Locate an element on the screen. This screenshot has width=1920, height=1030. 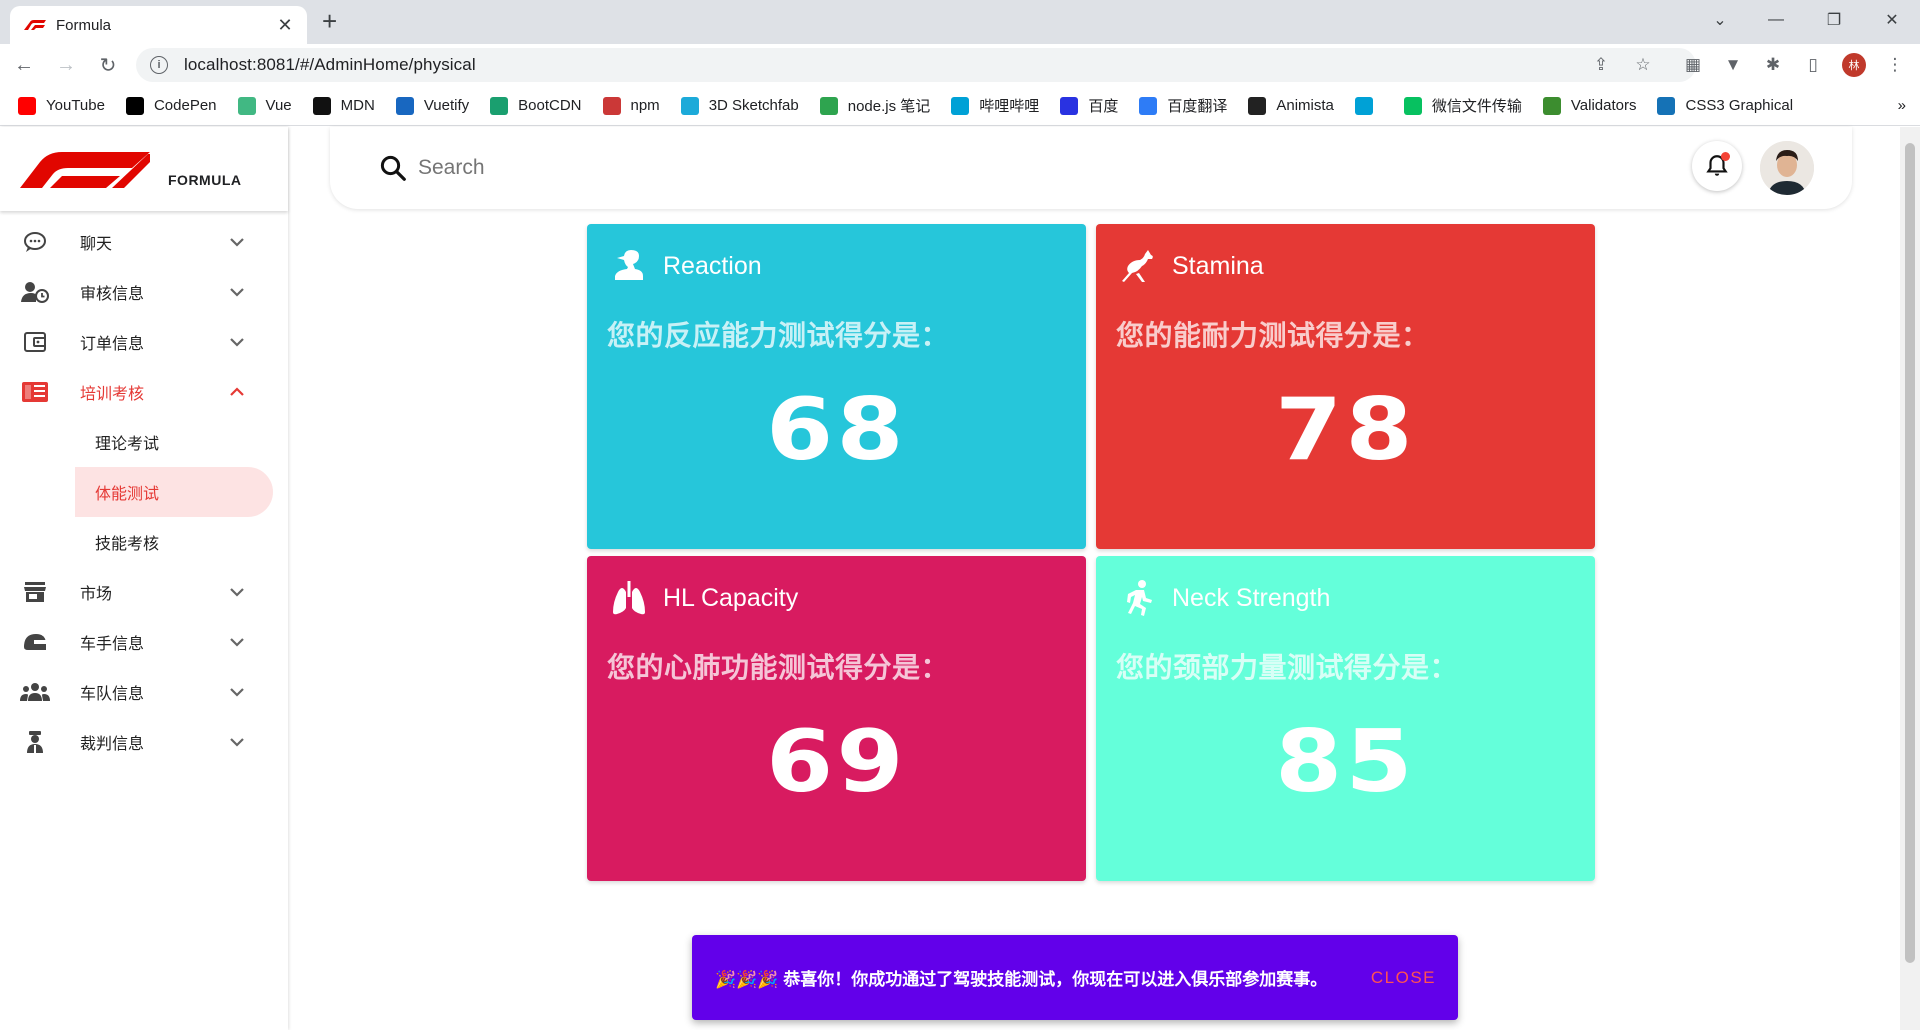
bookmark-item: 微信文件传输 is located at coordinates (1462, 105).